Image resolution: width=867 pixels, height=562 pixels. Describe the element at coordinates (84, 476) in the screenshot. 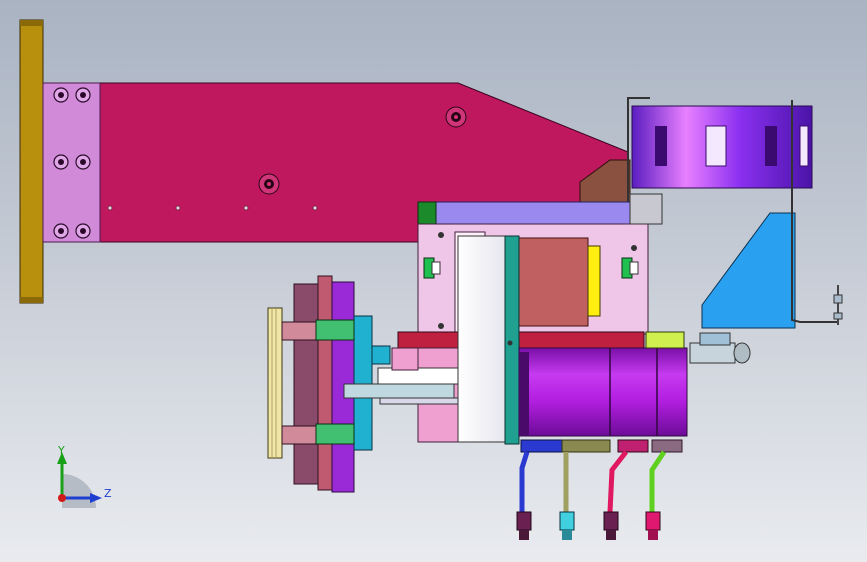

I see `coordinate-triad: Y Z` at that location.